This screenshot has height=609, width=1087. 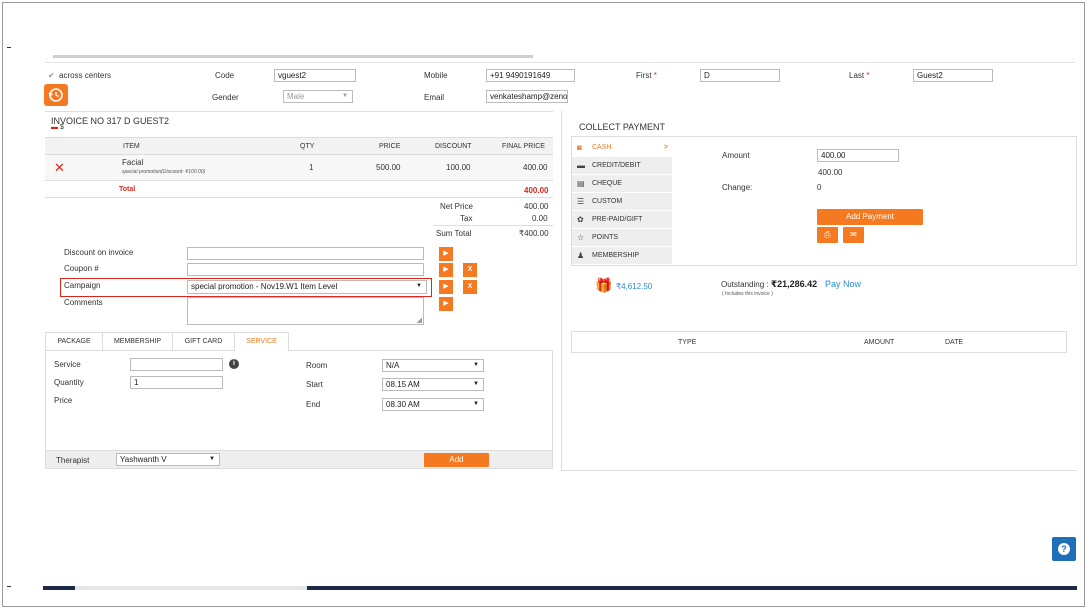 I want to click on mobile-label: Mobile, so click(x=436, y=75).